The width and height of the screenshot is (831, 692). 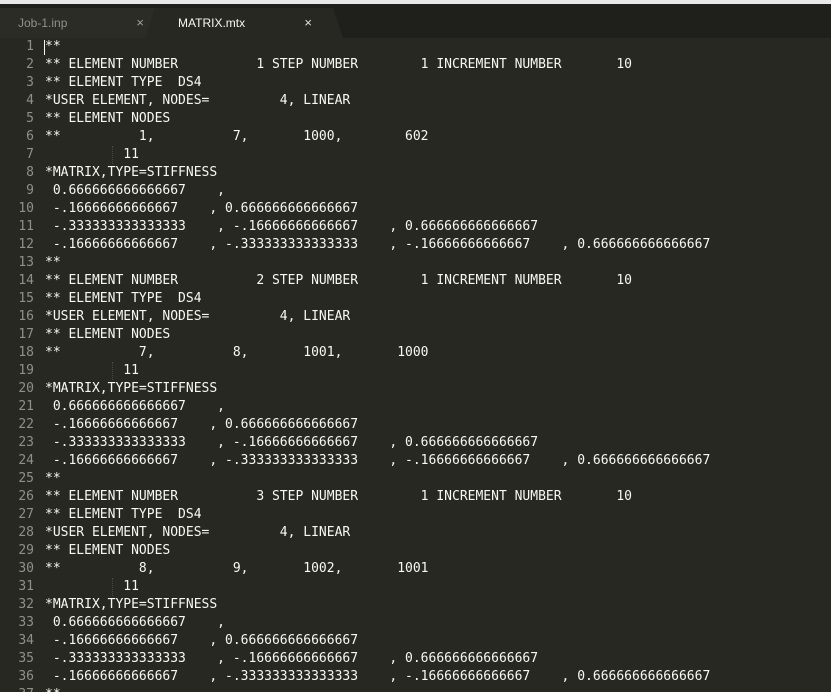 What do you see at coordinates (80, 23) in the screenshot?
I see `tab-job-1-inp: Job-1.inp ×` at bounding box center [80, 23].